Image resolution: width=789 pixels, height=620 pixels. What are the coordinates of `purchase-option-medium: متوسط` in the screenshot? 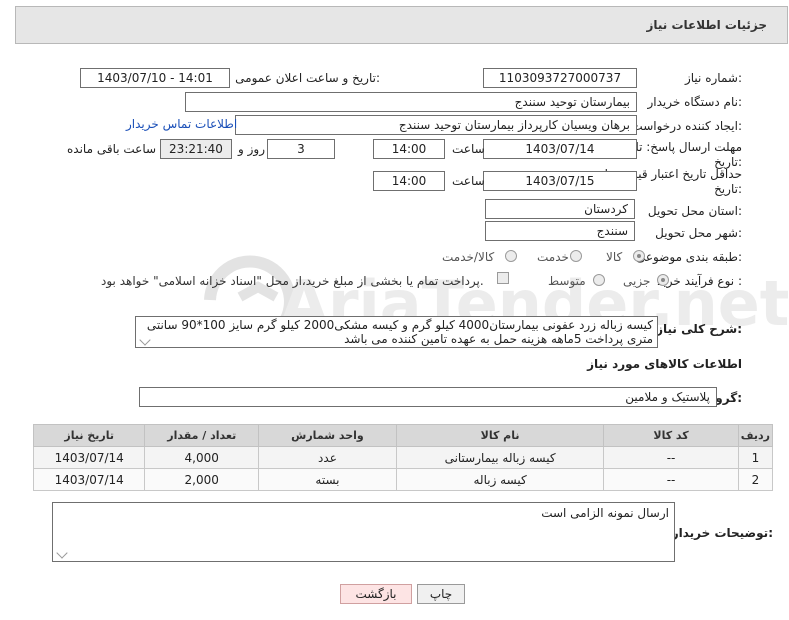 It's located at (567, 281).